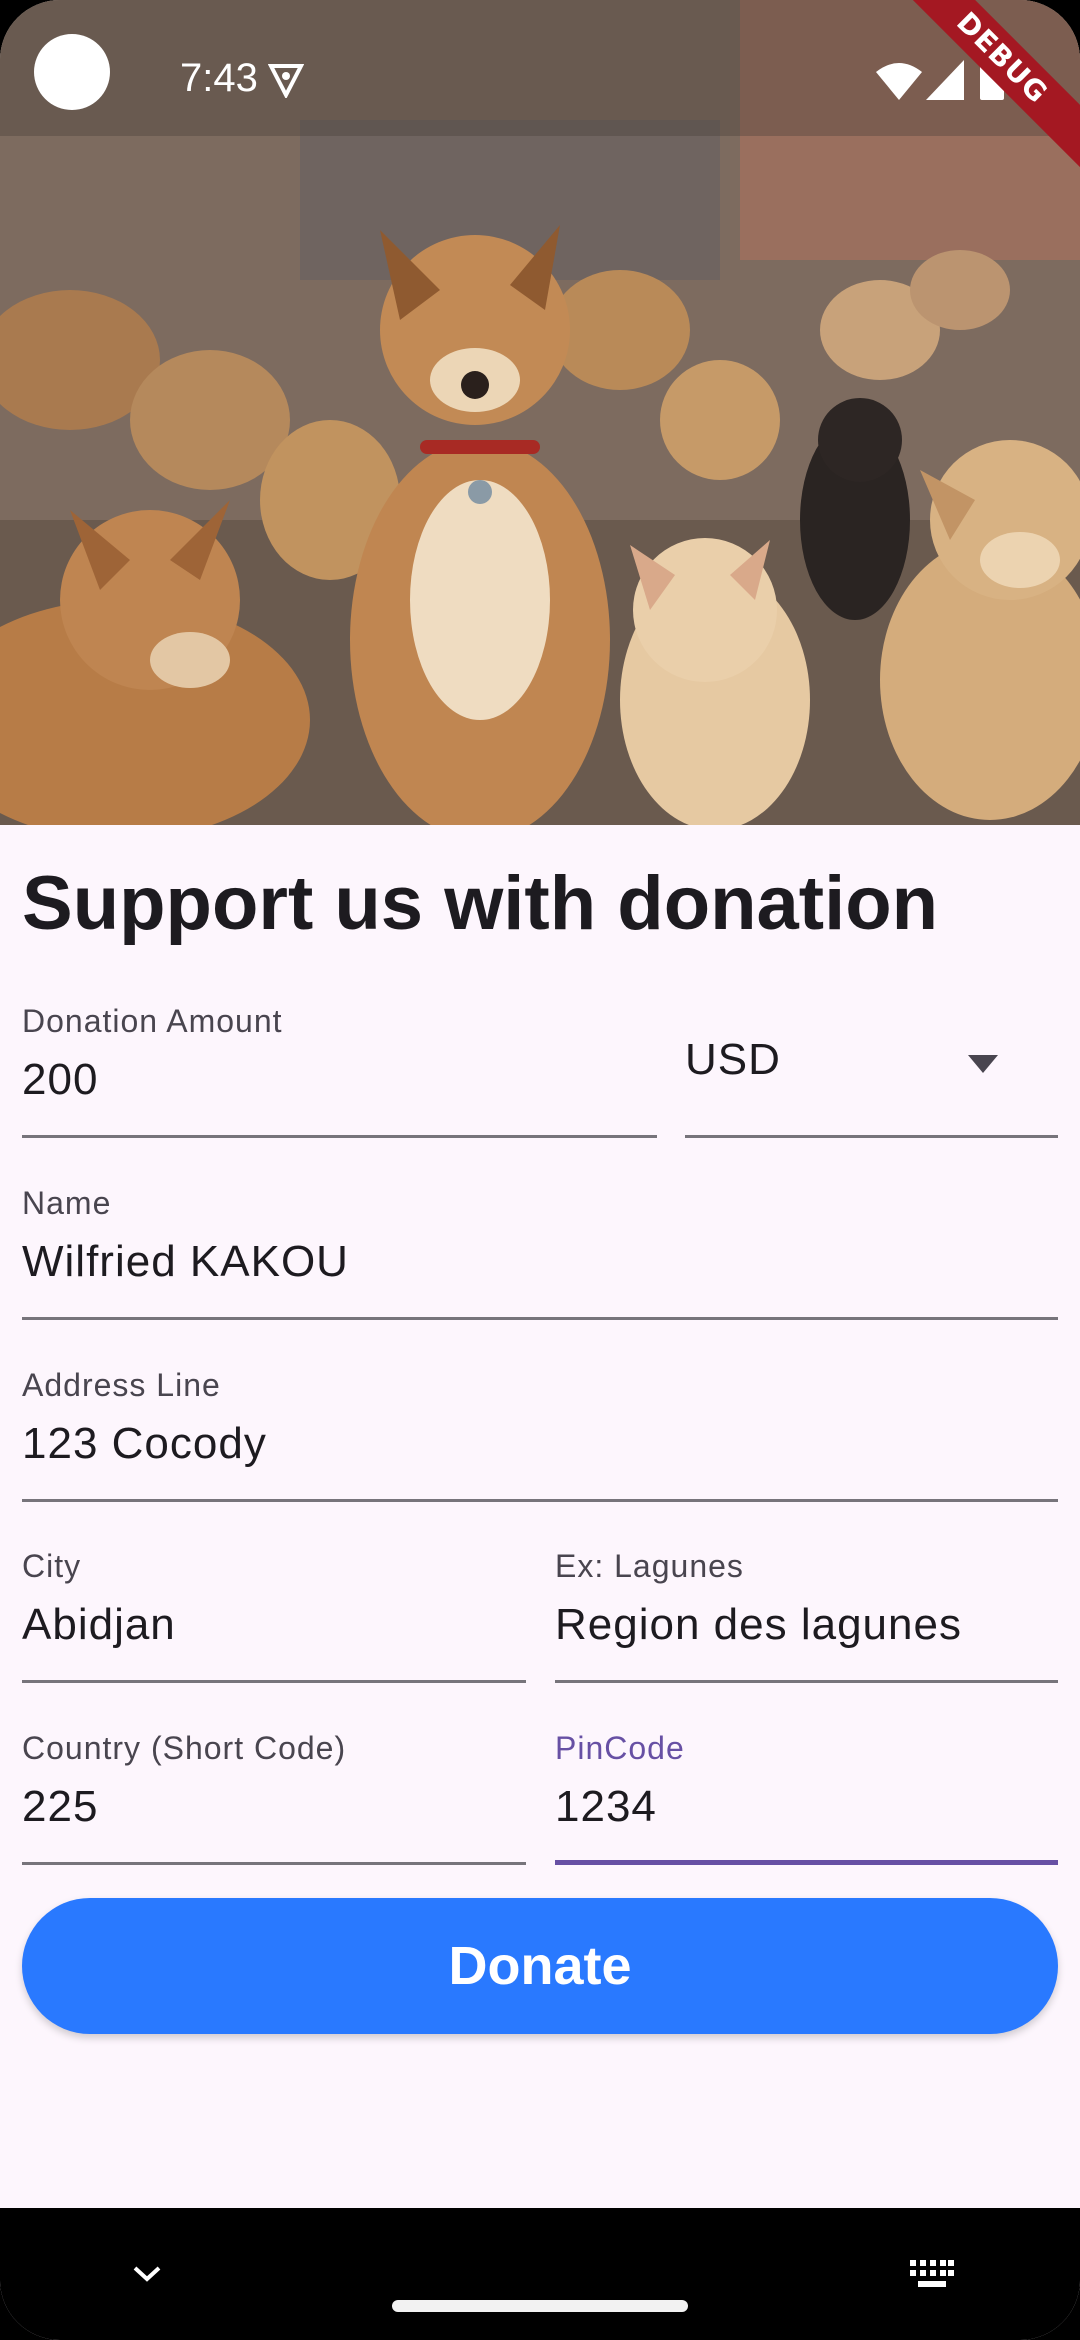 The width and height of the screenshot is (1080, 2340). What do you see at coordinates (649, 1566) in the screenshot?
I see `region-label: Ex: Lagunes` at bounding box center [649, 1566].